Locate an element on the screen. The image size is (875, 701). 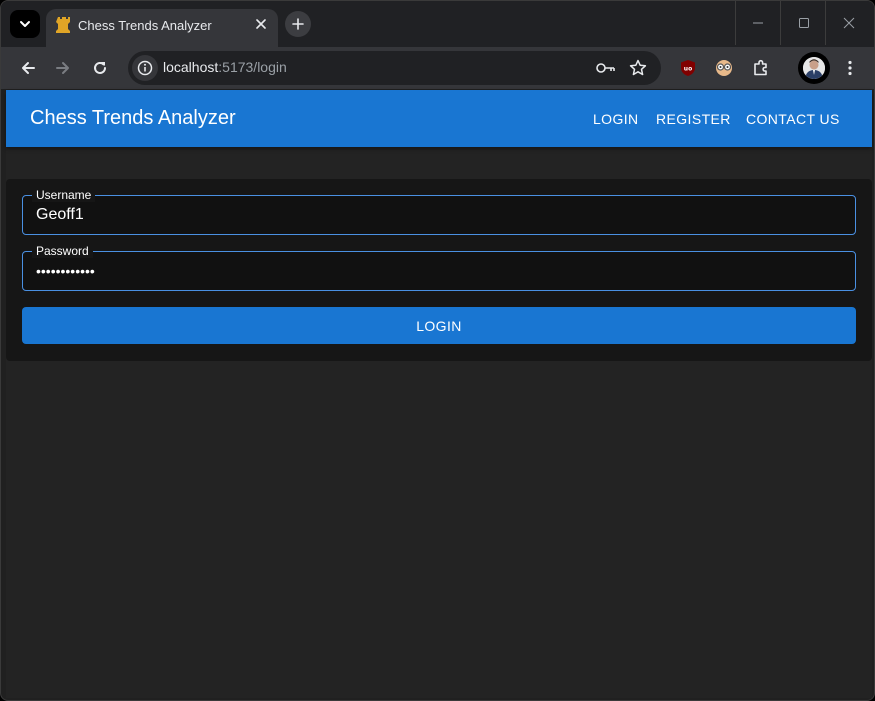
new-tab-button is located at coordinates (298, 24).